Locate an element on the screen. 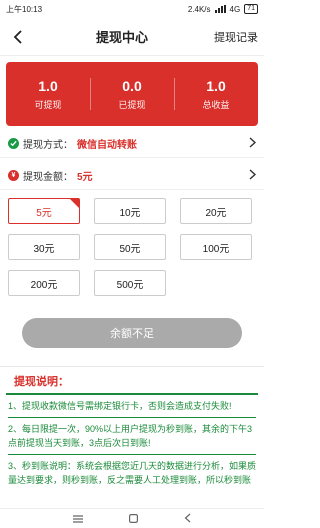 Image resolution: width=320 pixels, height=528 pixels. battery-icon: 71 is located at coordinates (251, 9).